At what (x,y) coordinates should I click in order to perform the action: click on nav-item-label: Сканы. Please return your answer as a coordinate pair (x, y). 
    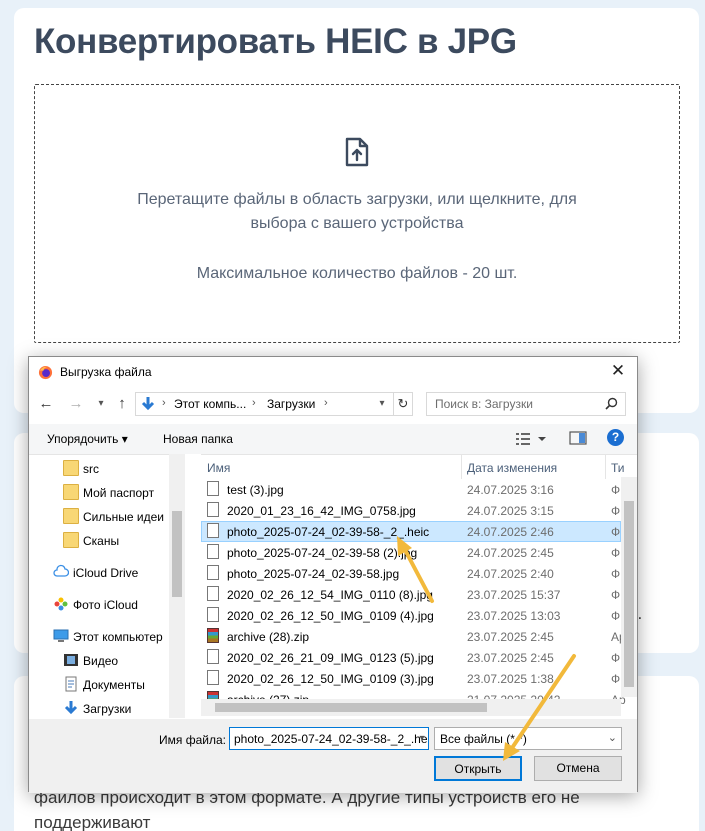
    Looking at the image, I should click on (101, 541).